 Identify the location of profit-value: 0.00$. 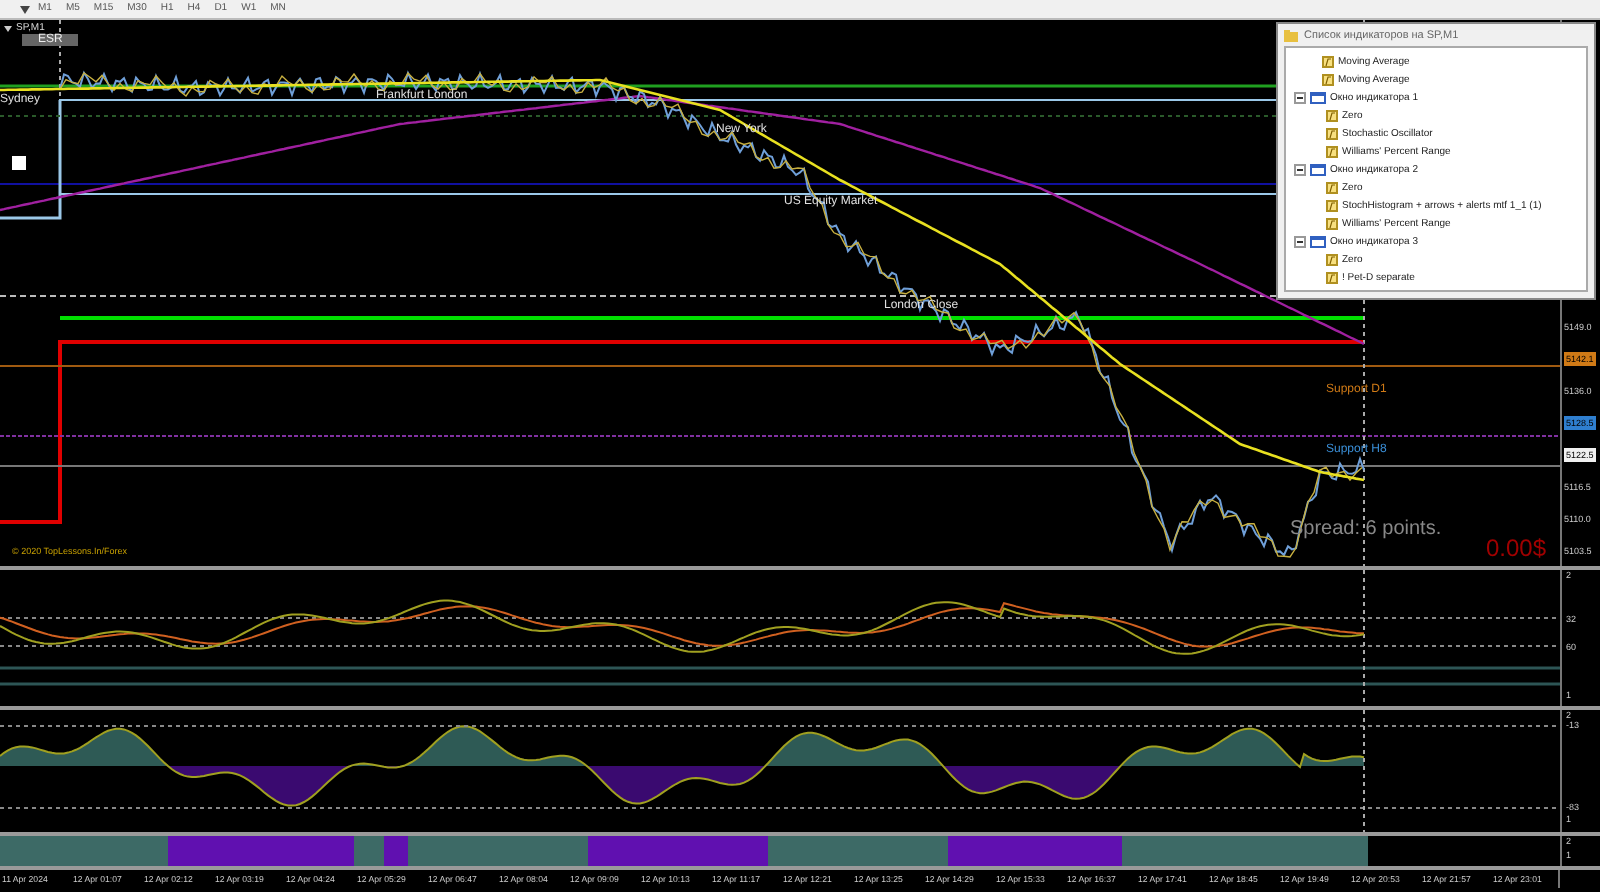
(1516, 548).